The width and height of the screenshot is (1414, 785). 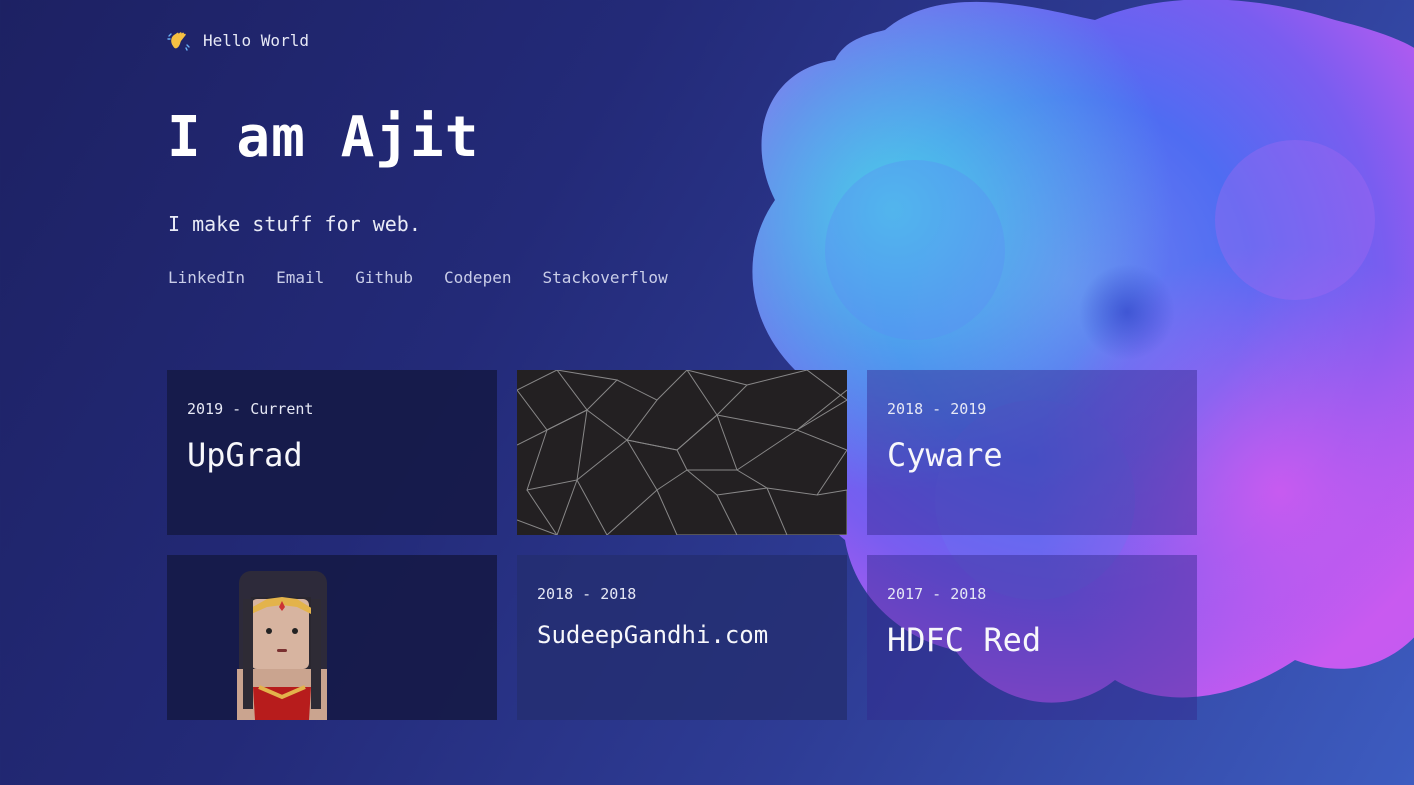 What do you see at coordinates (945, 455) in the screenshot?
I see `experience-company: Cyware` at bounding box center [945, 455].